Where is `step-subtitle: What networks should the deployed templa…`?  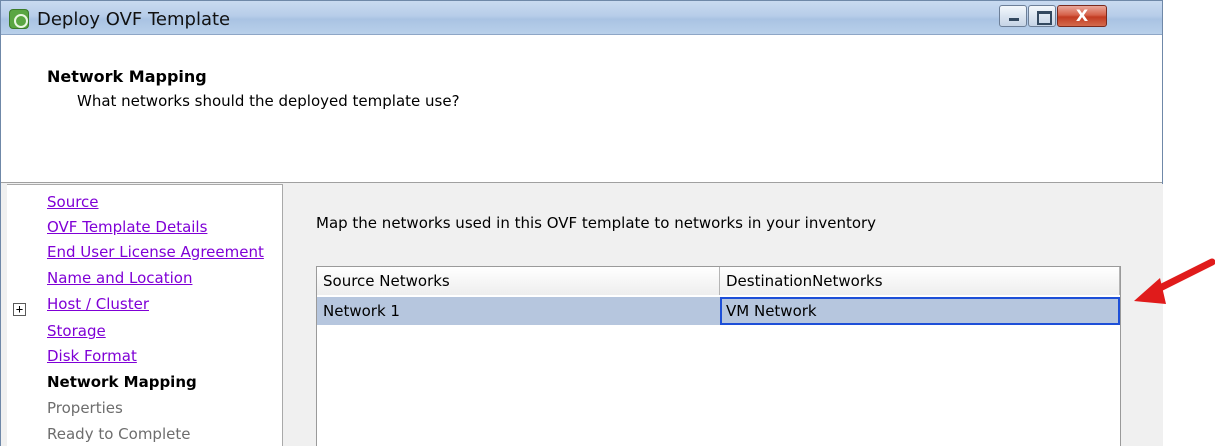
step-subtitle: What networks should the deployed templa… is located at coordinates (268, 101).